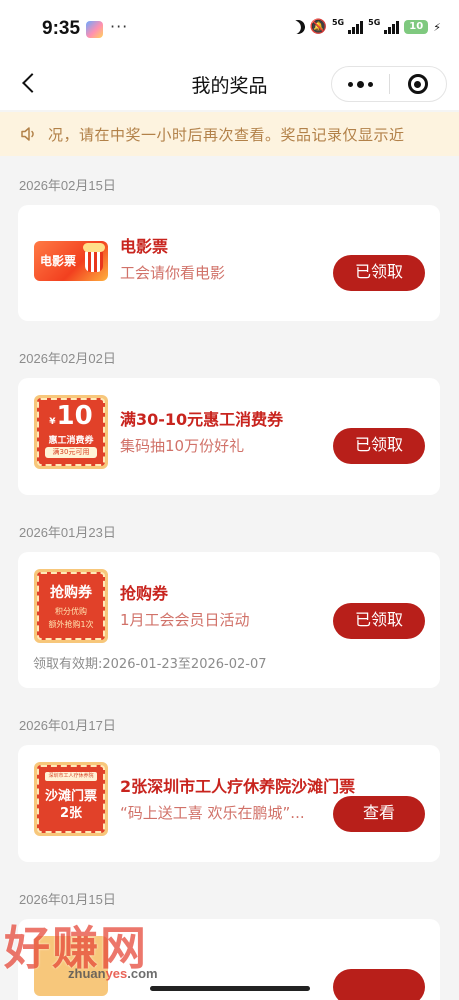 This screenshot has height=1000, width=459. What do you see at coordinates (374, 22) in the screenshot?
I see `network-label-2: 5G` at bounding box center [374, 22].